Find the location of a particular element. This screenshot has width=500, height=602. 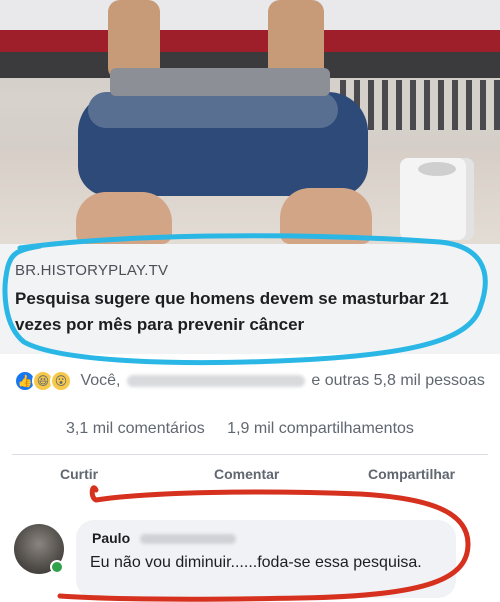

blurred-name is located at coordinates (215, 381).